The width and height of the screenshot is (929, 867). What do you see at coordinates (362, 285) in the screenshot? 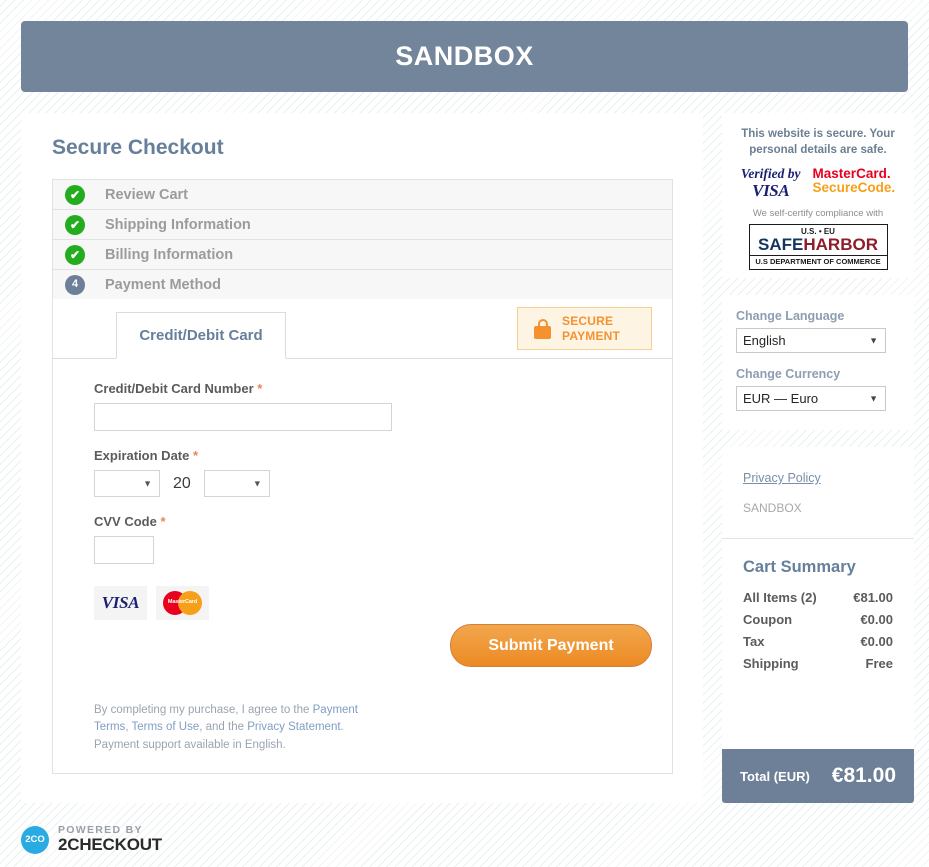
I see `step-payment-method: 4 Payment Method` at bounding box center [362, 285].